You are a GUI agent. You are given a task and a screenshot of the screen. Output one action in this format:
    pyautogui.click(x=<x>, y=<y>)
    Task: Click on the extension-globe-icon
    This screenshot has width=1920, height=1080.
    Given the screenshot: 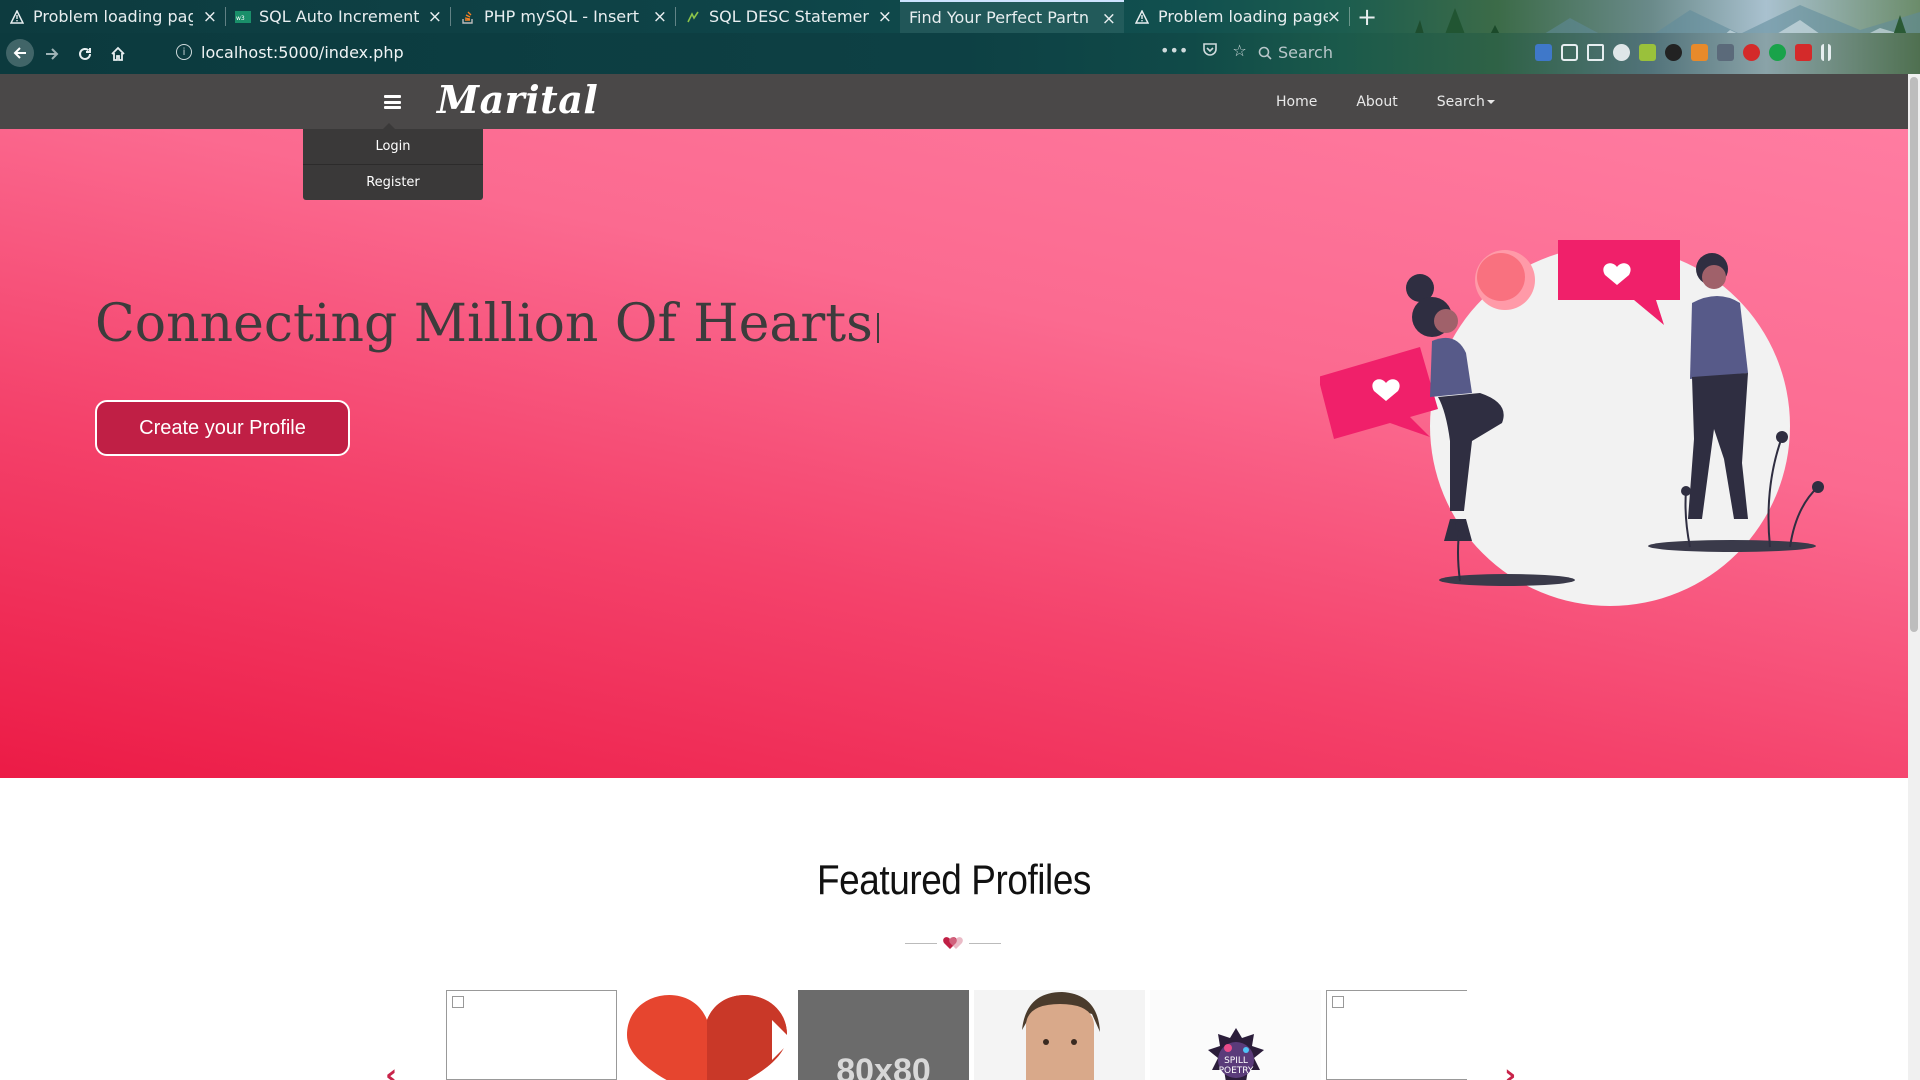 What is the action you would take?
    pyautogui.click(x=1621, y=52)
    